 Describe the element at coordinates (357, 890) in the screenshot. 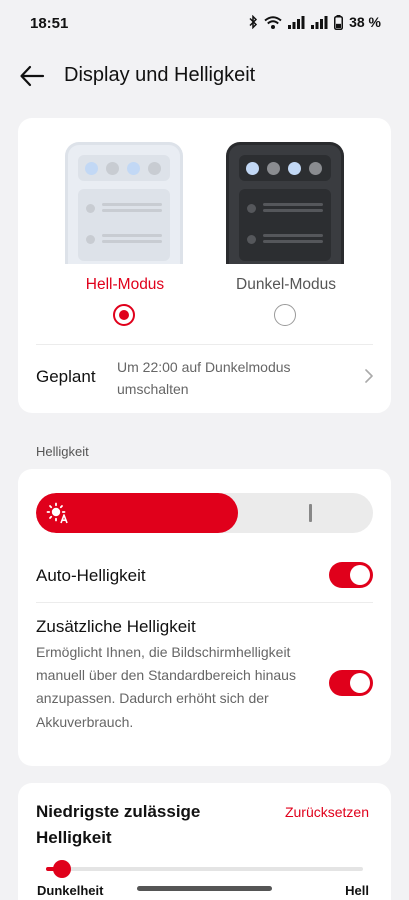

I see `min-brightness-right-label: Hell` at that location.